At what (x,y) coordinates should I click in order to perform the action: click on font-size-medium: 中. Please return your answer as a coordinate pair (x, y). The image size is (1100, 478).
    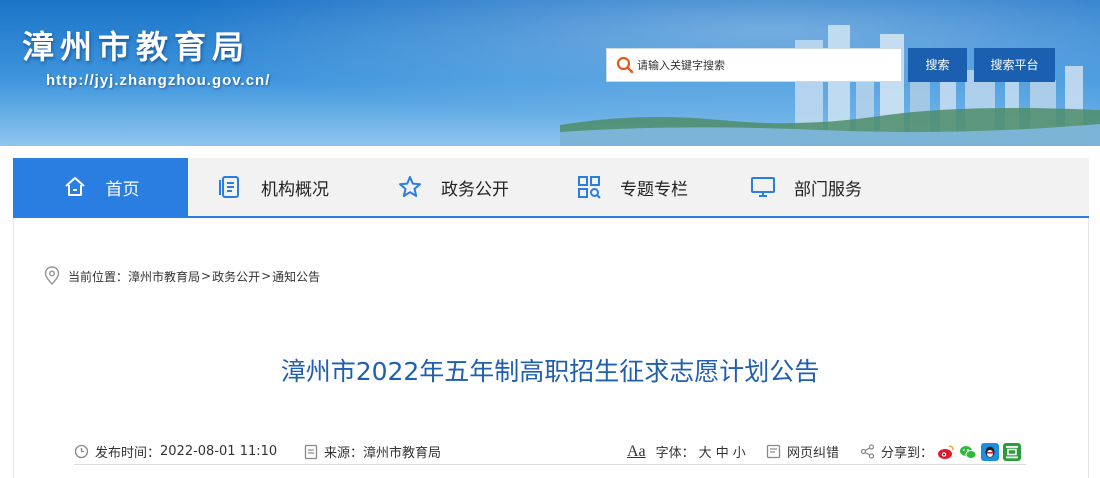
    Looking at the image, I should click on (722, 451).